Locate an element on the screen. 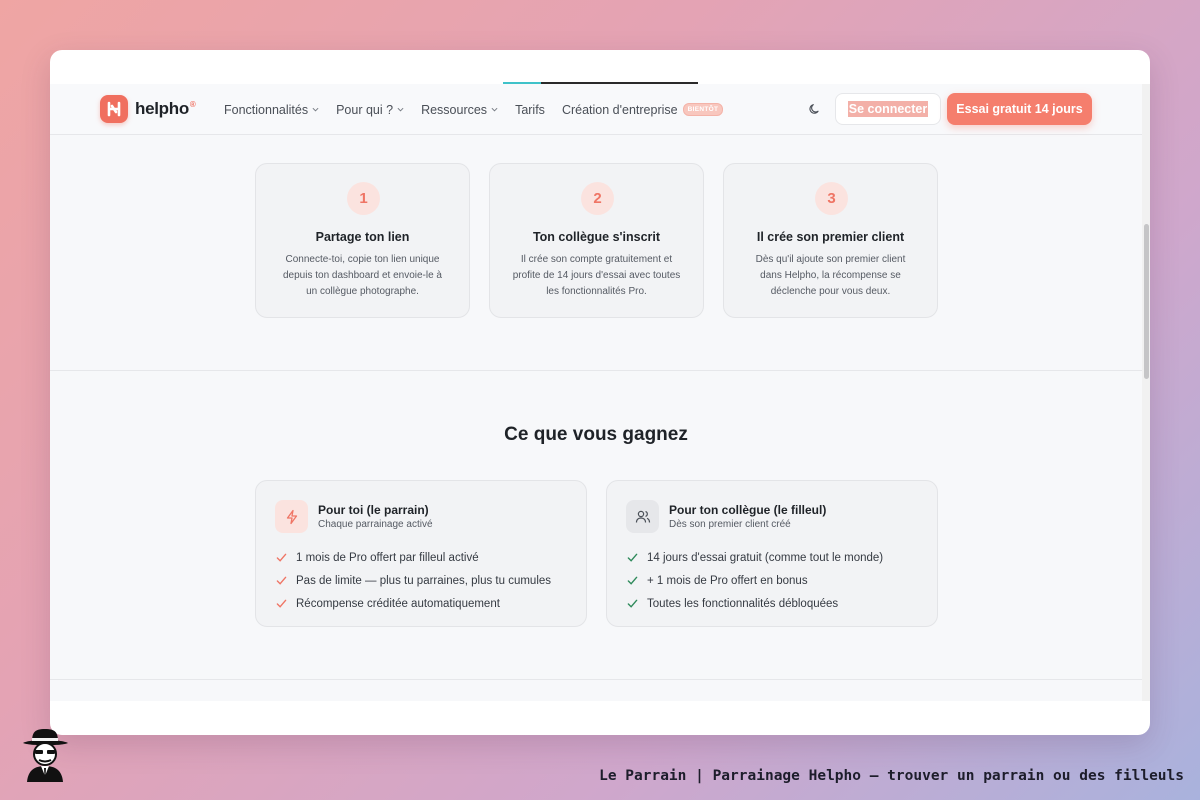 Image resolution: width=1200 pixels, height=800 pixels. list-item-text: Récompense créditée automatiquement is located at coordinates (398, 603).